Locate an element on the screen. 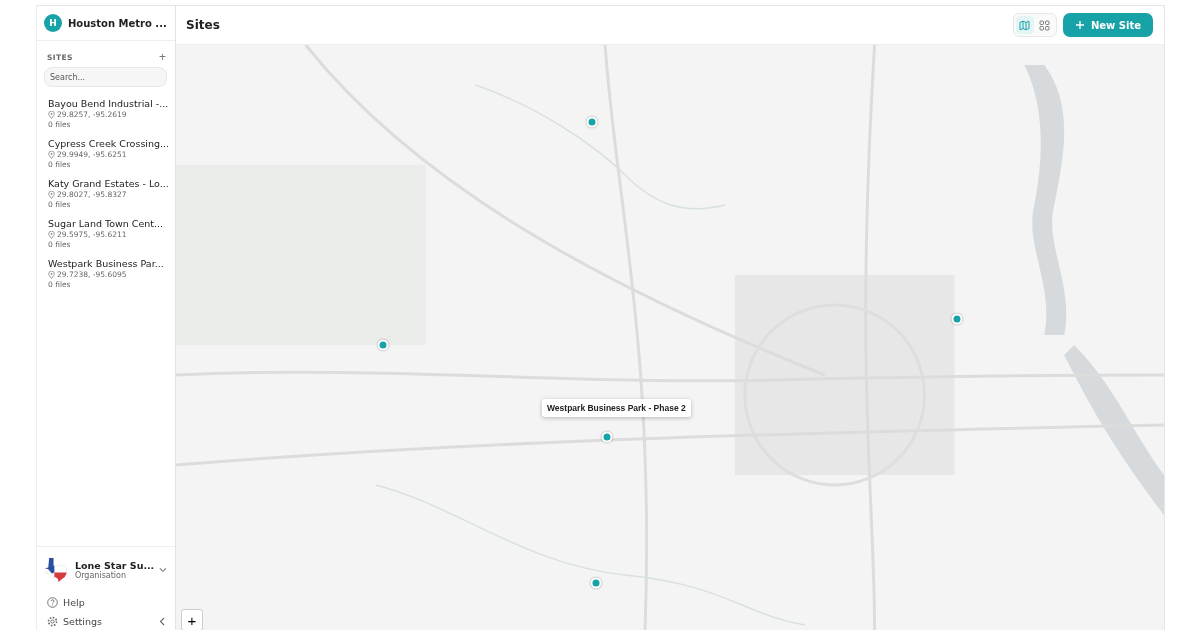 This screenshot has height=630, width=1200. add-site-button: + is located at coordinates (162, 57).